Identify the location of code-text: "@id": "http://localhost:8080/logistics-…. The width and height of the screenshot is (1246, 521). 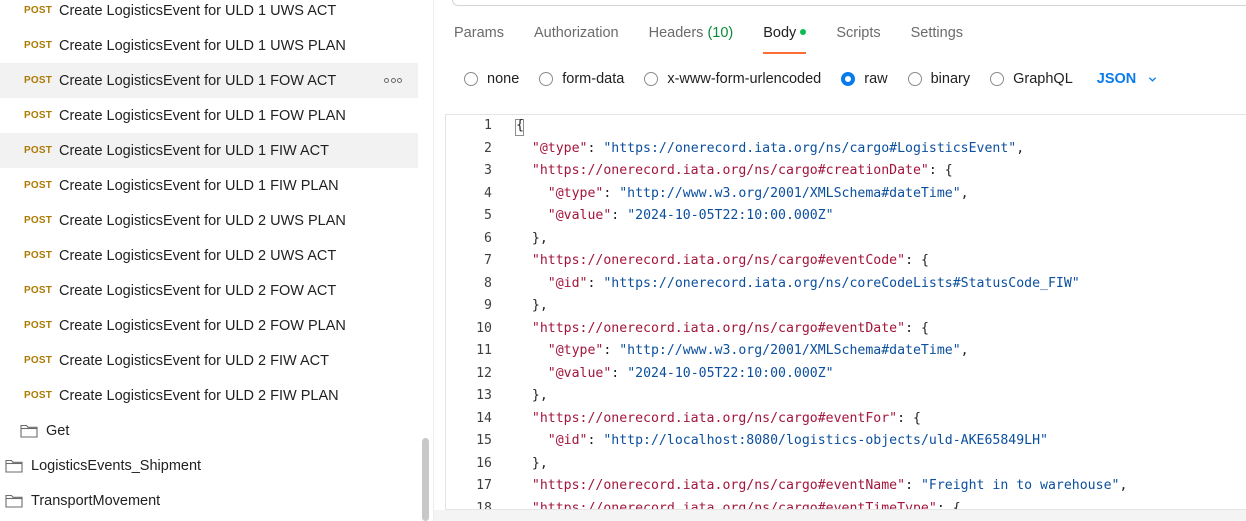
(782, 441).